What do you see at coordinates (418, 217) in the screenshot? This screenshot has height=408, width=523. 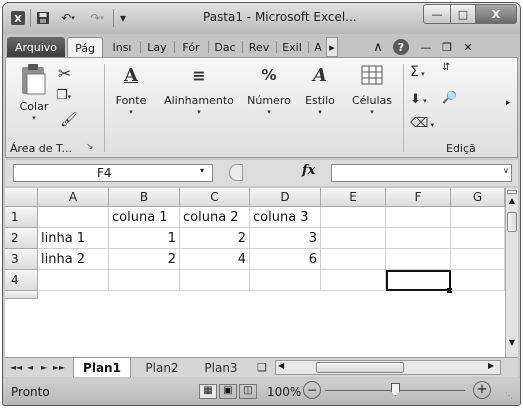 I see `cell-f1` at bounding box center [418, 217].